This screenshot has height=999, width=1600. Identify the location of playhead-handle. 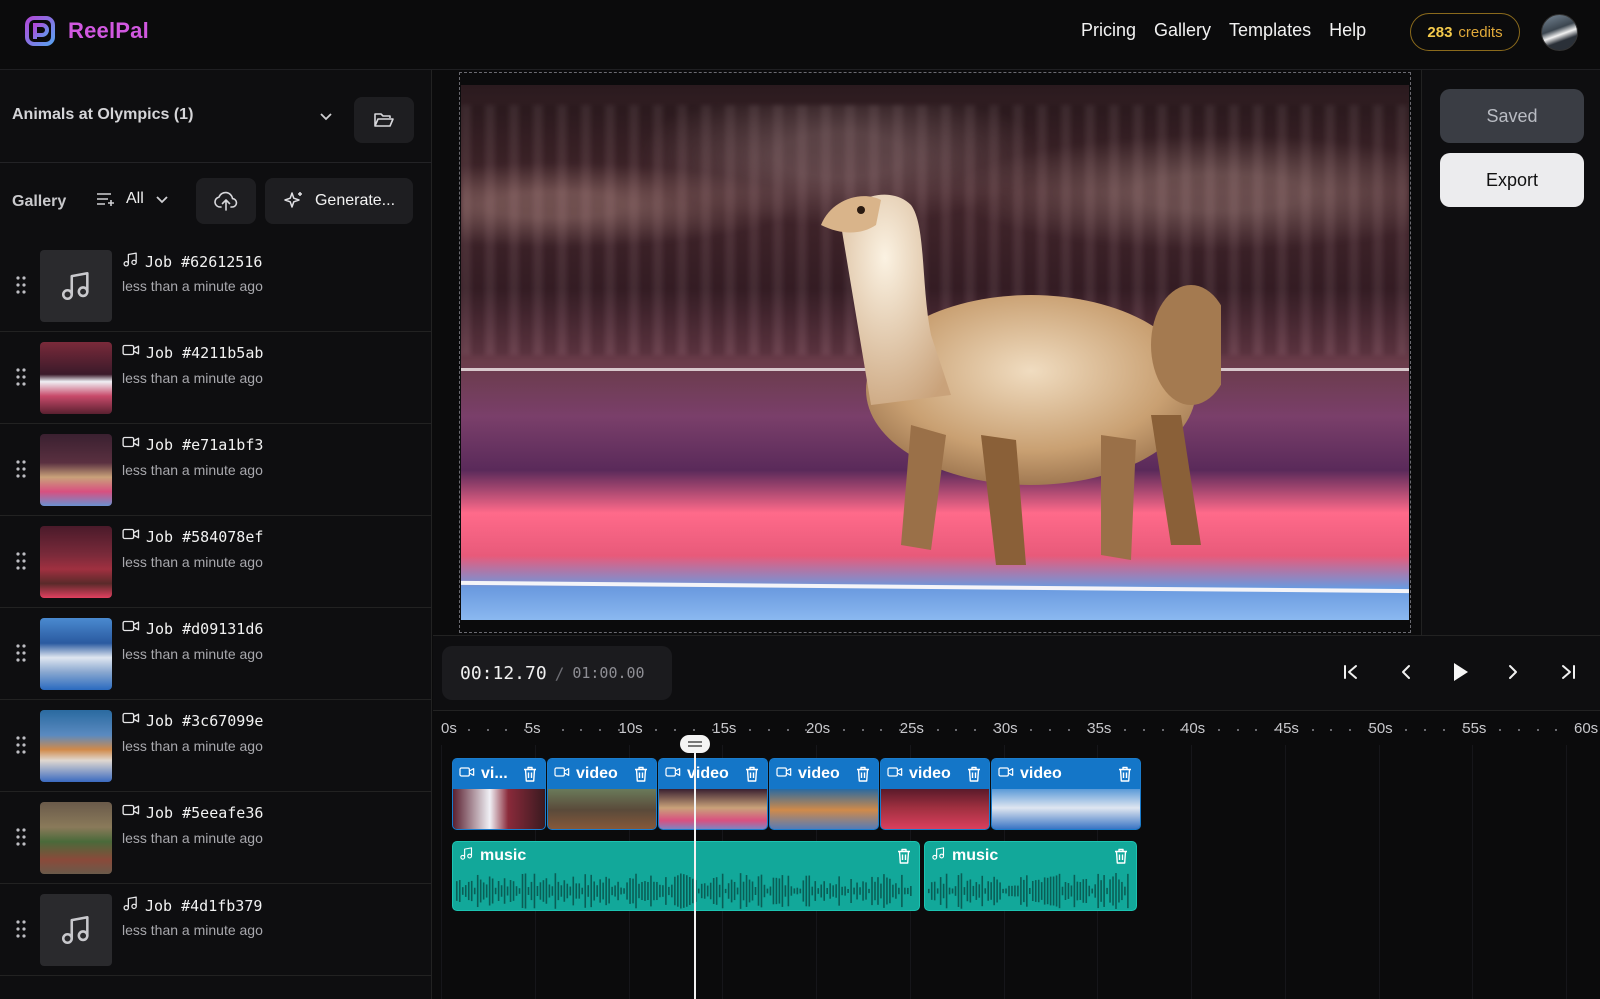
(695, 744).